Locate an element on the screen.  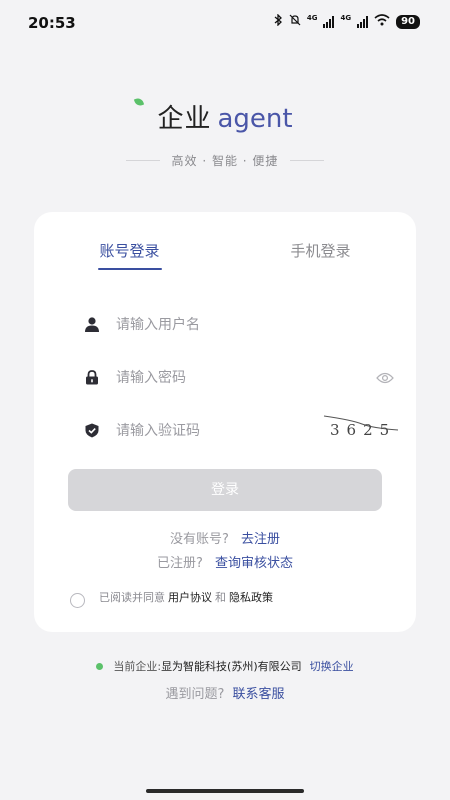
network-type-2: 4G is located at coordinates (346, 17).